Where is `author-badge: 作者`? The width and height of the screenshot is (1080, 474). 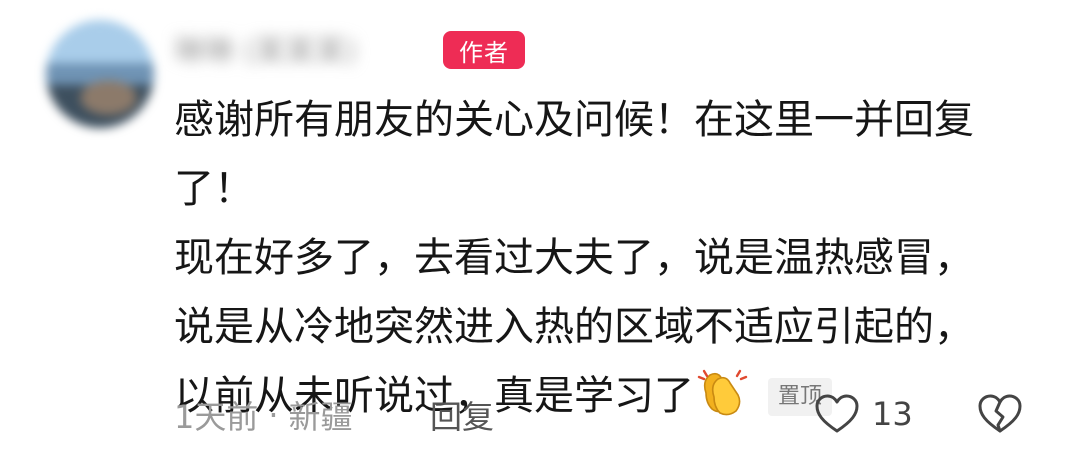 author-badge: 作者 is located at coordinates (484, 50).